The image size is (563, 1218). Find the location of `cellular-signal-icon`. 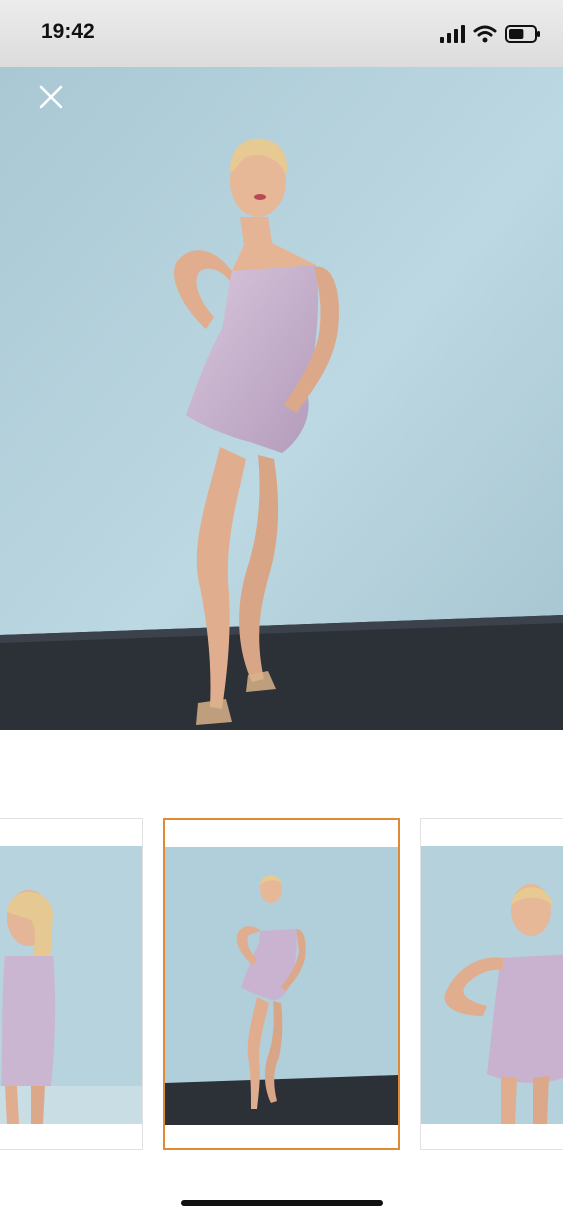

cellular-signal-icon is located at coordinates (452, 34).